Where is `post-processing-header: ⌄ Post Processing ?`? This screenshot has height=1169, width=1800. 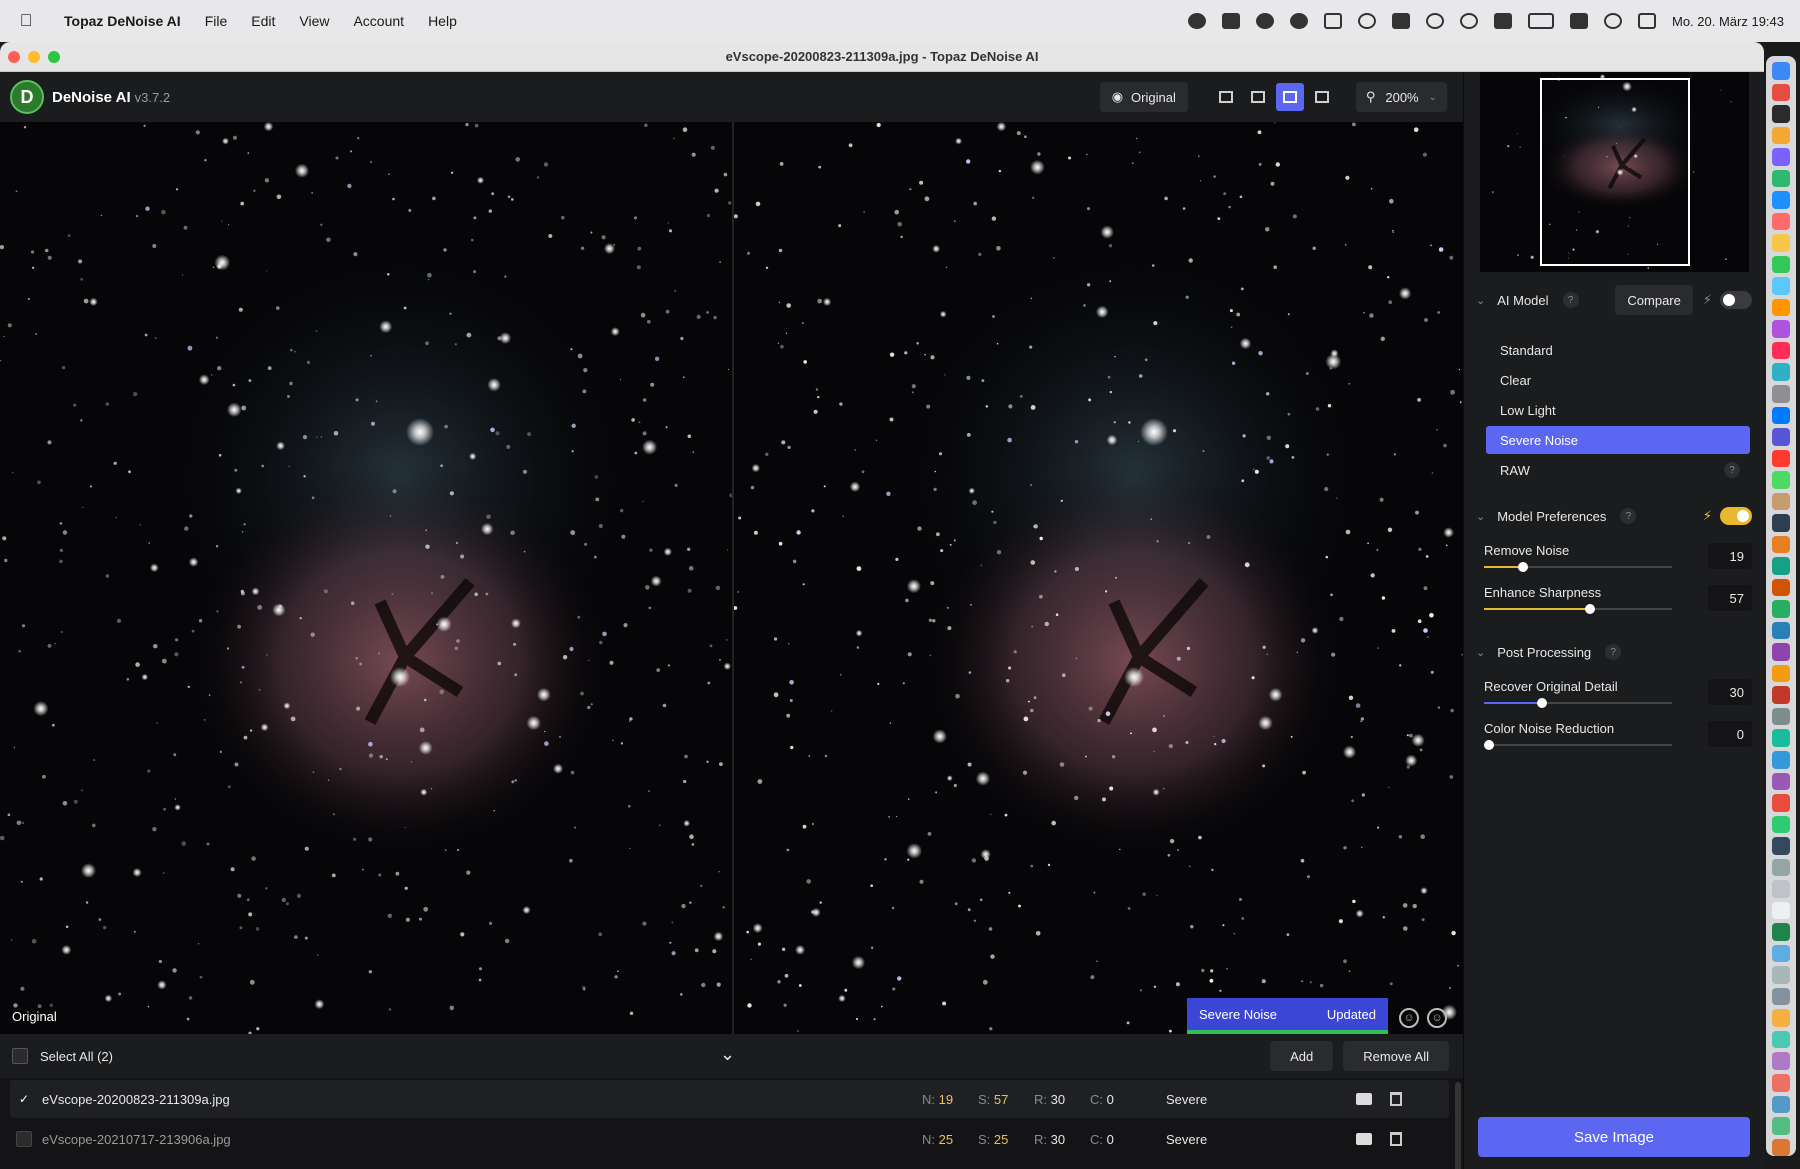
post-processing-header: ⌄ Post Processing ? is located at coordinates (1614, 652).